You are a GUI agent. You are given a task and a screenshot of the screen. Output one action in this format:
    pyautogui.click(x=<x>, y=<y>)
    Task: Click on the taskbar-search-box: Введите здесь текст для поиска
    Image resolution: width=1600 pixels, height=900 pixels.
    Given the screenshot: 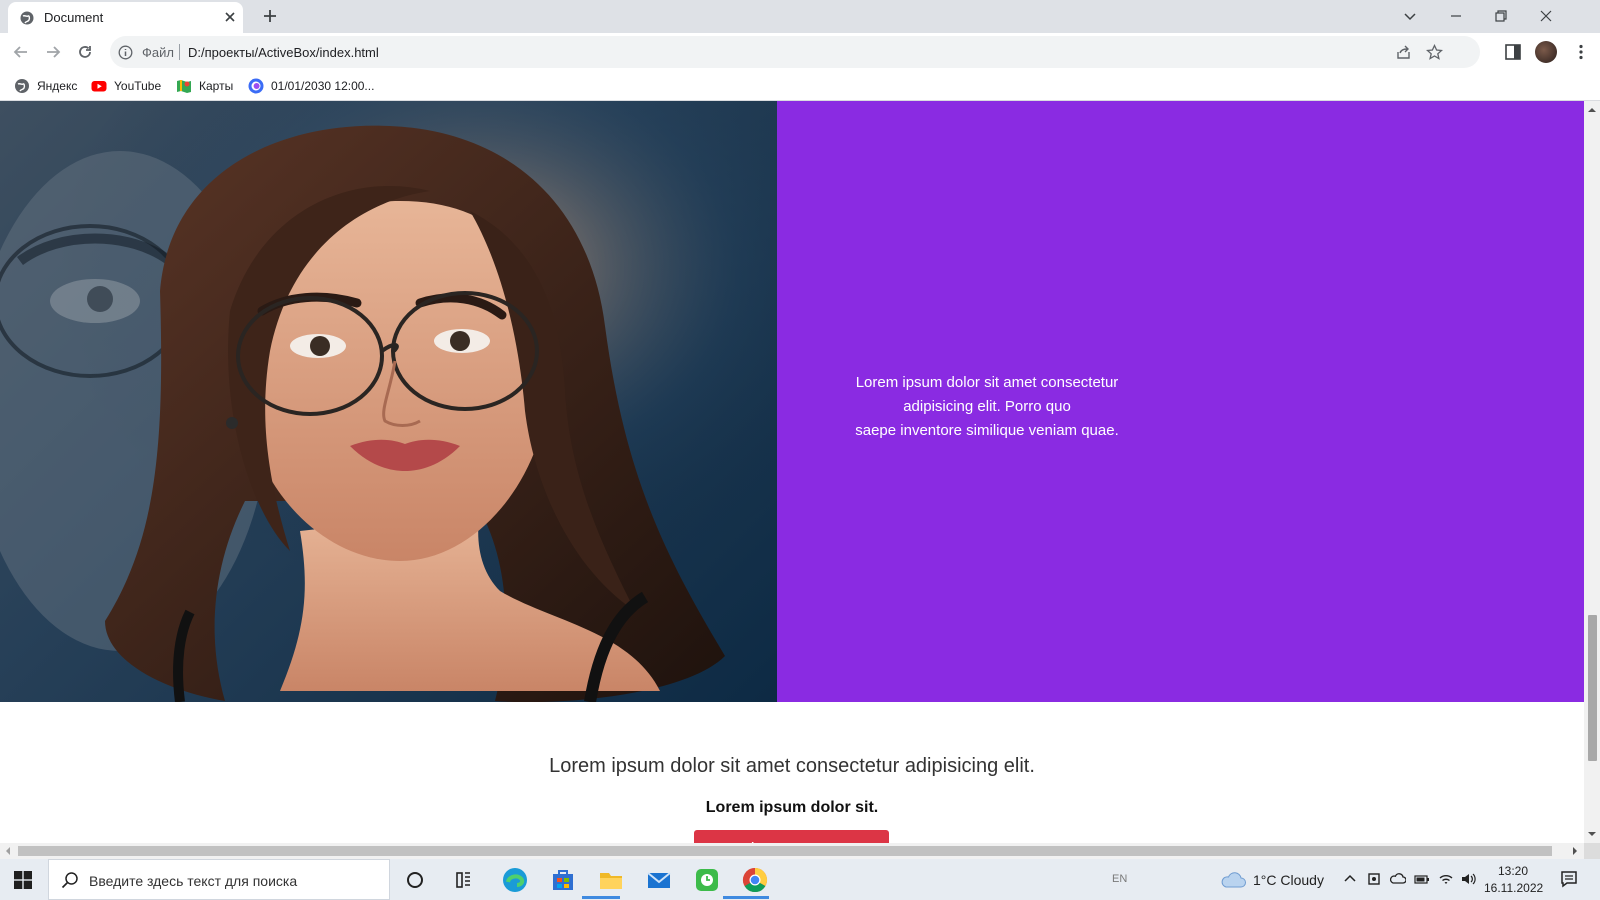 What is the action you would take?
    pyautogui.click(x=219, y=879)
    